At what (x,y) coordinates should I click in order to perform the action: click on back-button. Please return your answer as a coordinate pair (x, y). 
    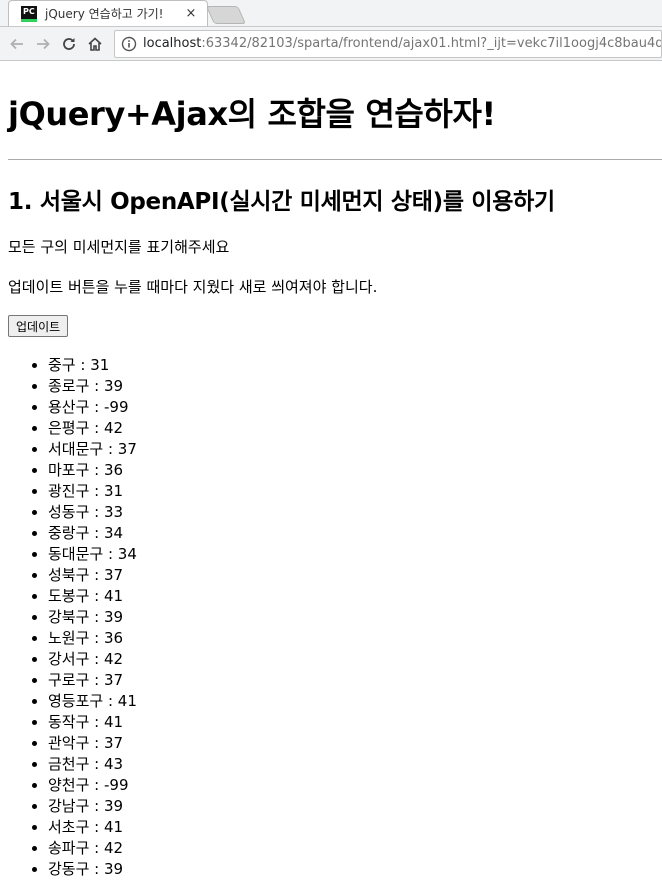
    Looking at the image, I should click on (17, 44).